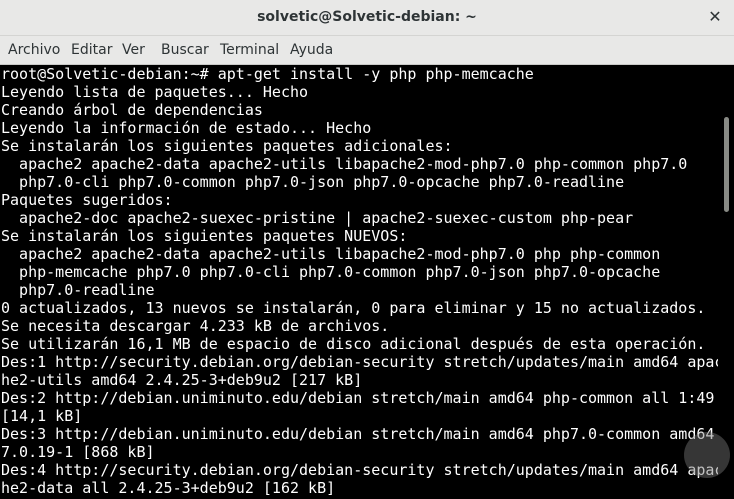  I want to click on window-title: solvetic@Solvetic-debian: ~, so click(367, 17).